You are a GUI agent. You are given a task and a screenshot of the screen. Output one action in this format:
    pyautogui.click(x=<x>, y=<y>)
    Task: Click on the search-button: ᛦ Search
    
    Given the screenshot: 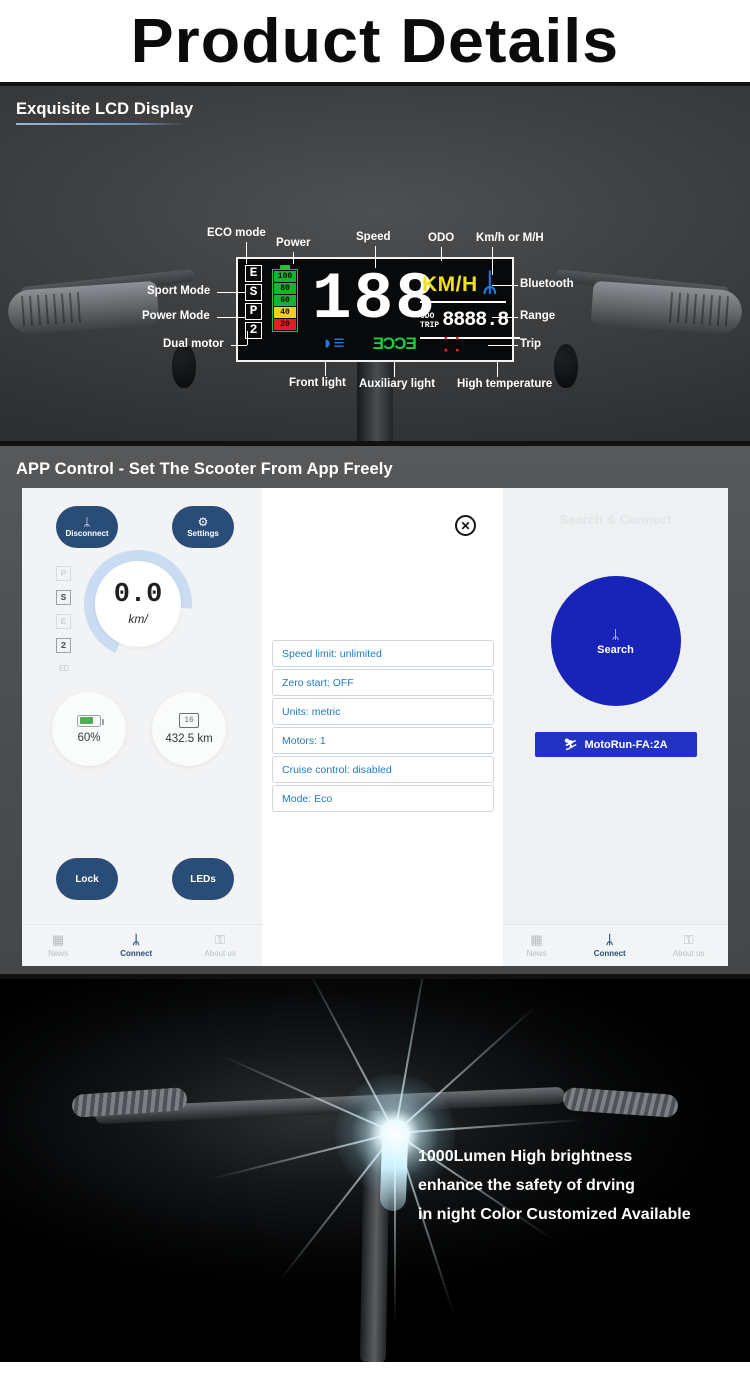 What is the action you would take?
    pyautogui.click(x=615, y=641)
    